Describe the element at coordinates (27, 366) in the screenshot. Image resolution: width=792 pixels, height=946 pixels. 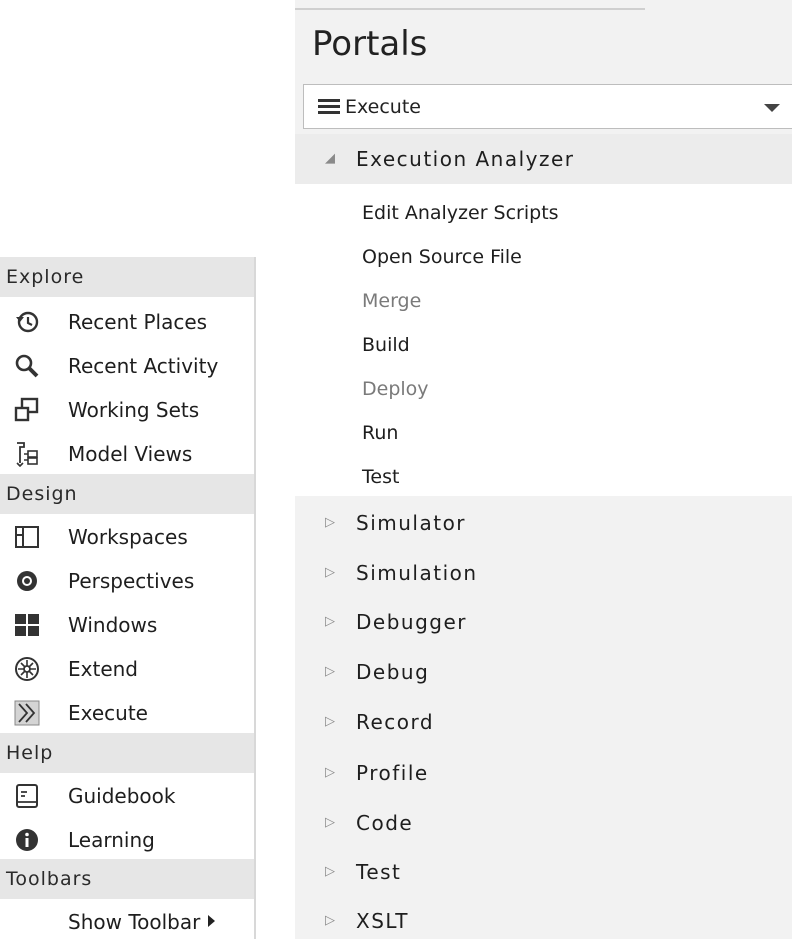
I see `search-icon` at that location.